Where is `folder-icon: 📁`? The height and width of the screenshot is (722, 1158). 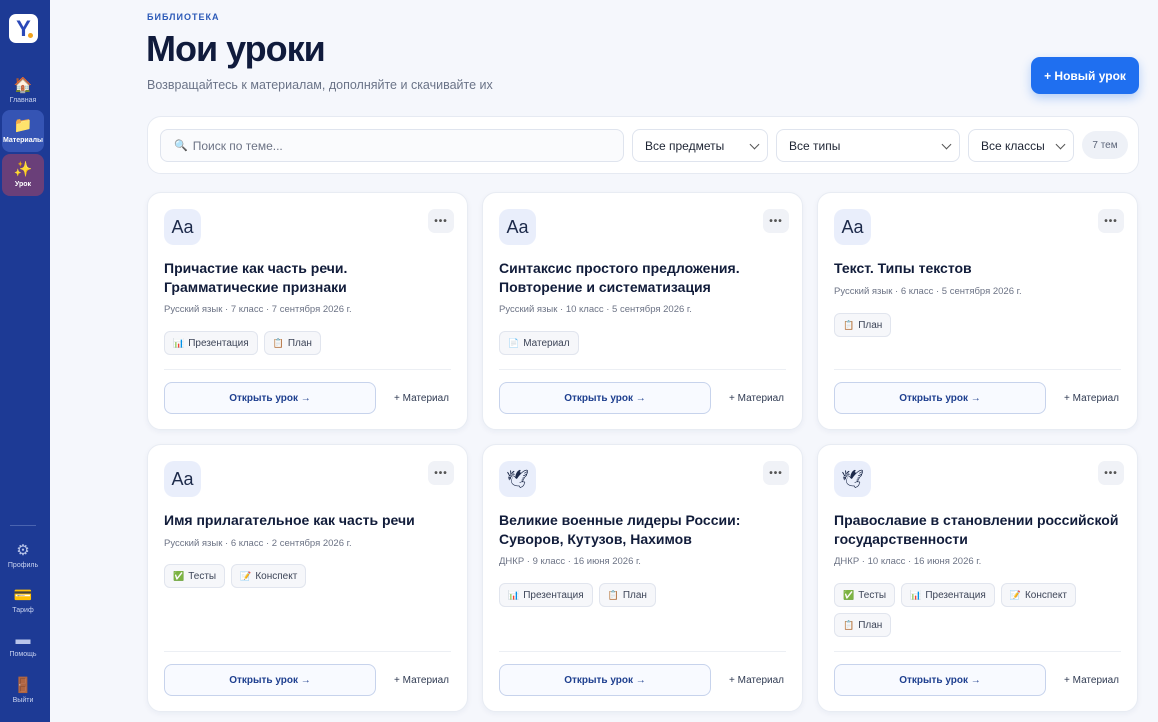 folder-icon: 📁 is located at coordinates (23, 125).